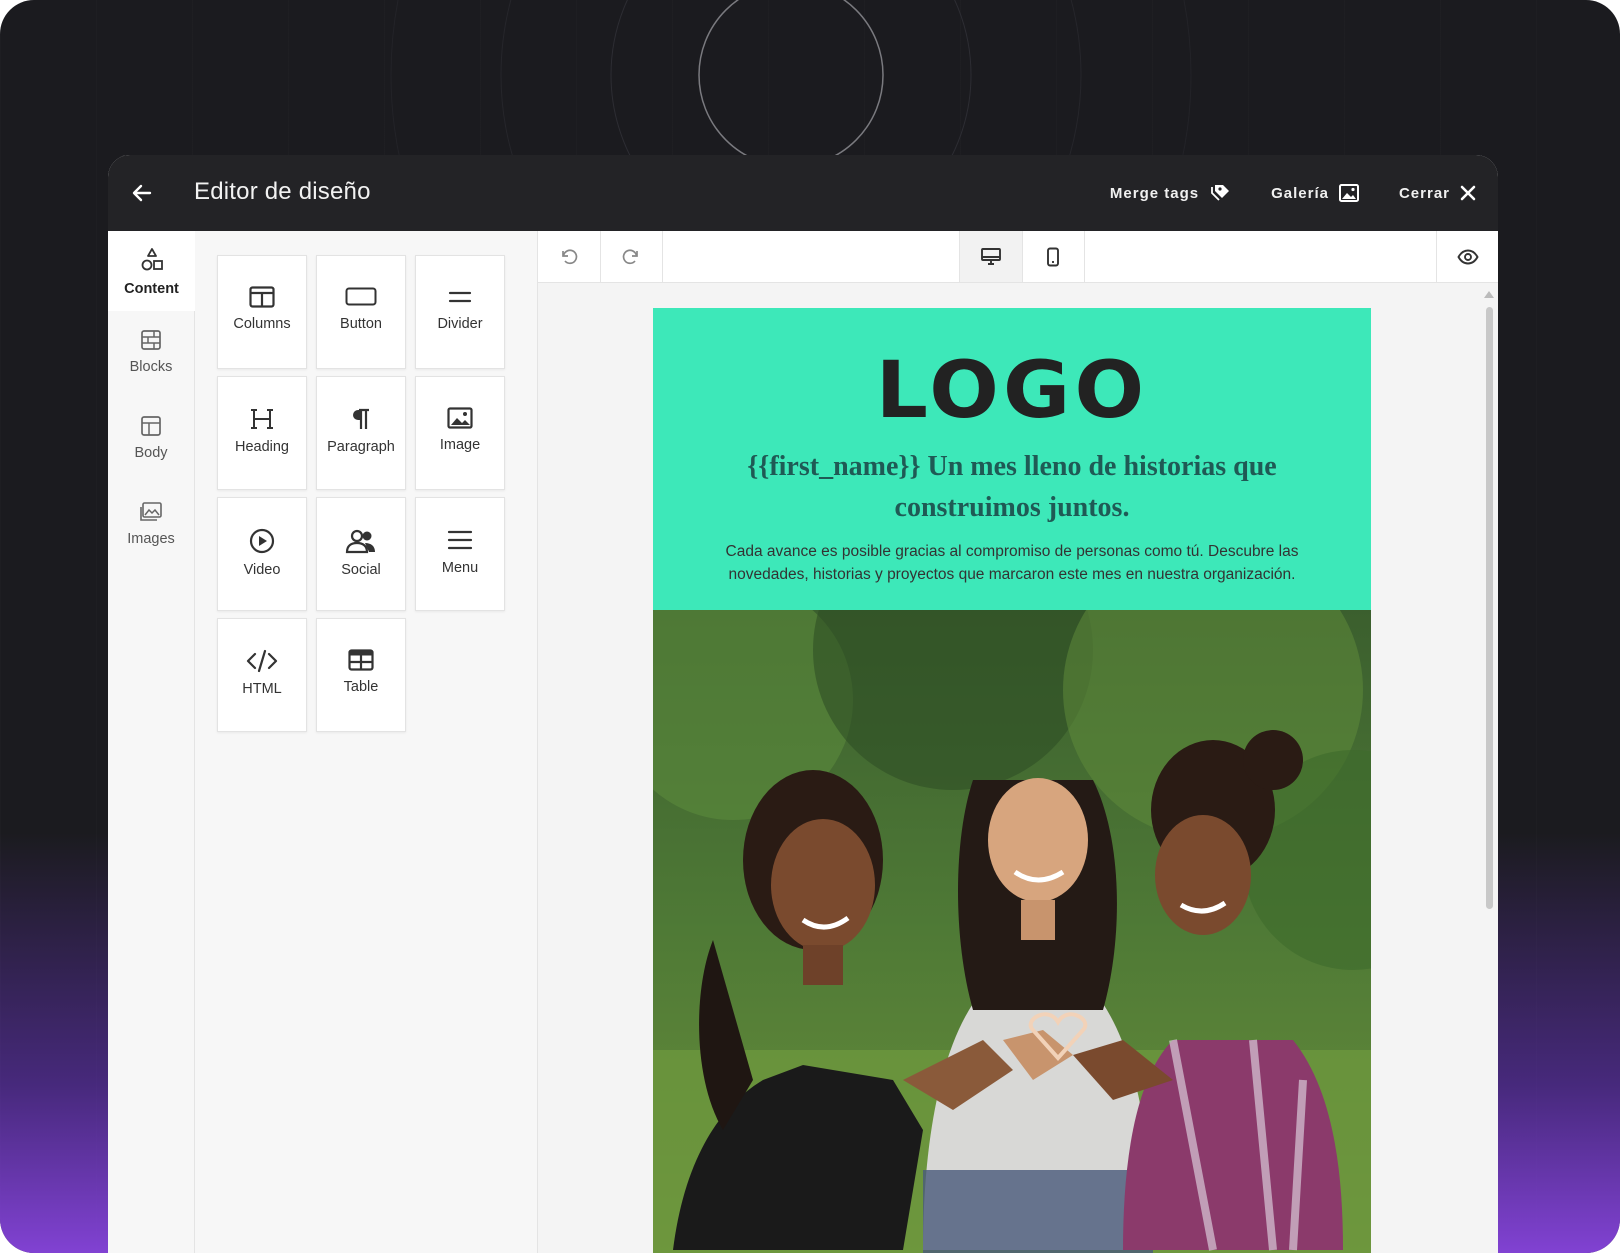  What do you see at coordinates (151, 289) in the screenshot?
I see `rail-label-content: Content` at bounding box center [151, 289].